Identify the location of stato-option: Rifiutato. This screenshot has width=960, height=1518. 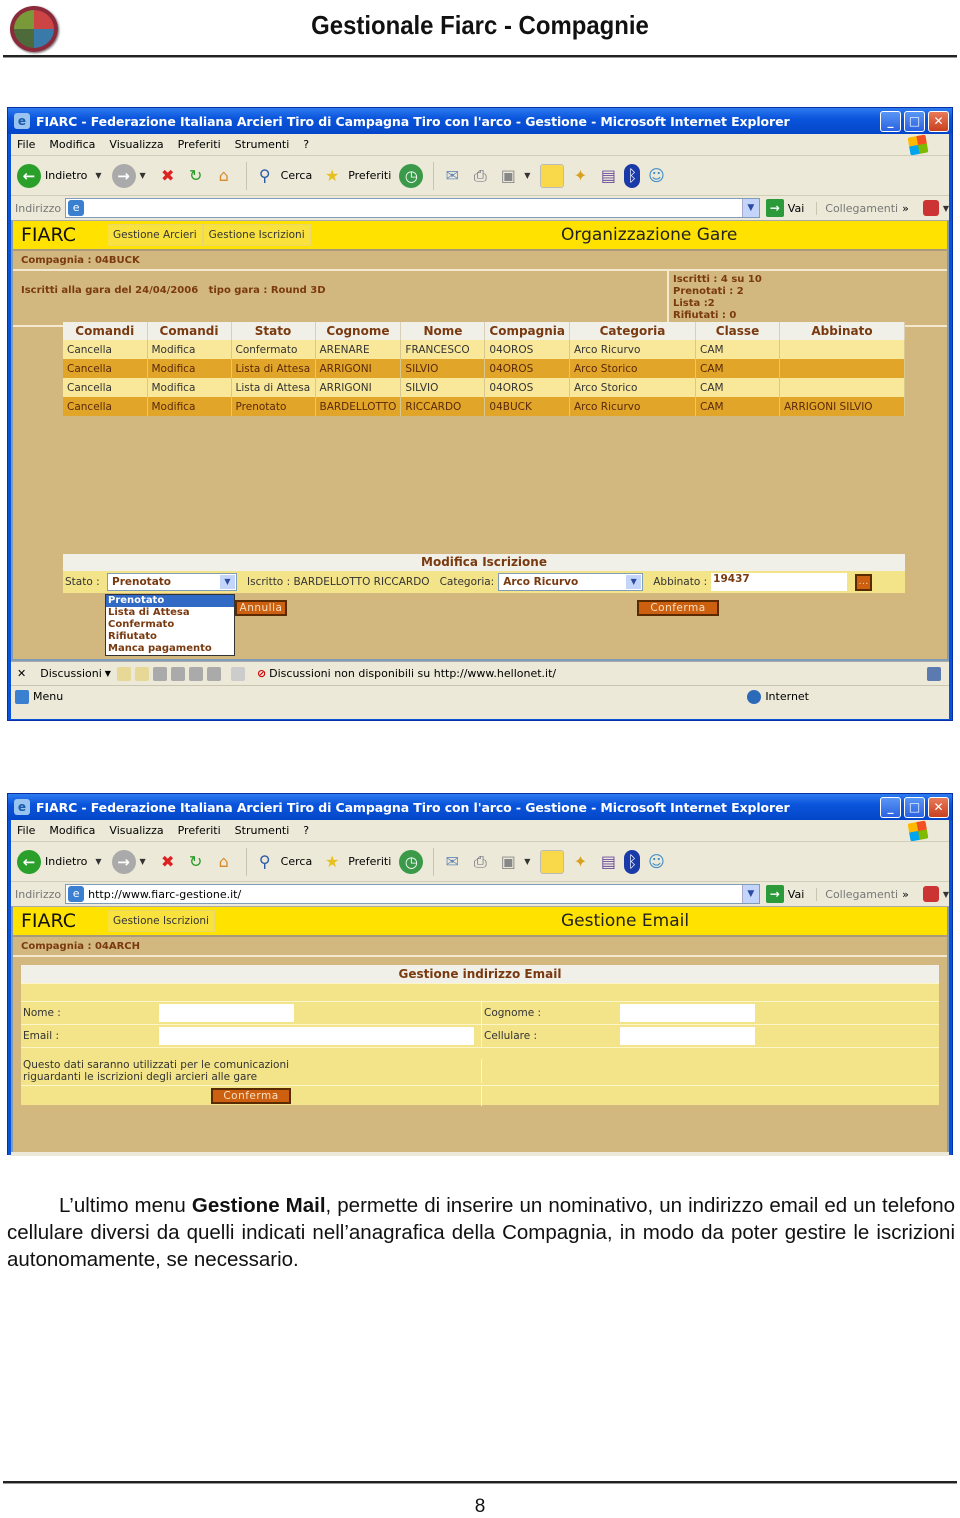
(170, 637).